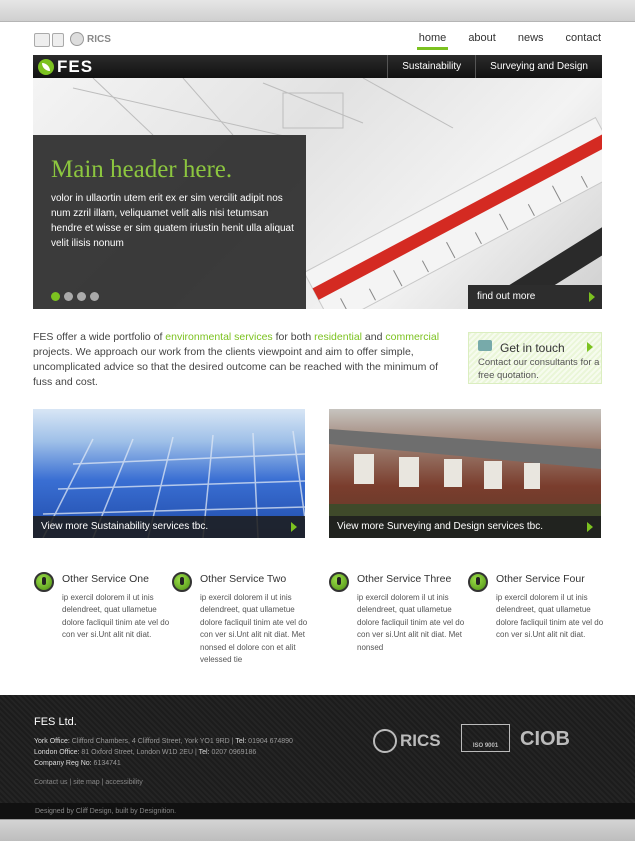 This screenshot has height=841, width=635. I want to click on leaf-icon, so click(46, 67).